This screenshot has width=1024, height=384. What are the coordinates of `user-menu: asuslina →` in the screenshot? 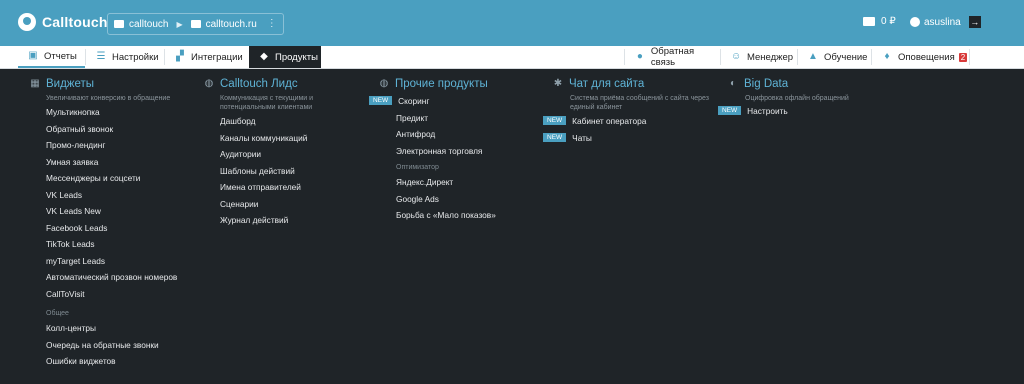 It's located at (945, 22).